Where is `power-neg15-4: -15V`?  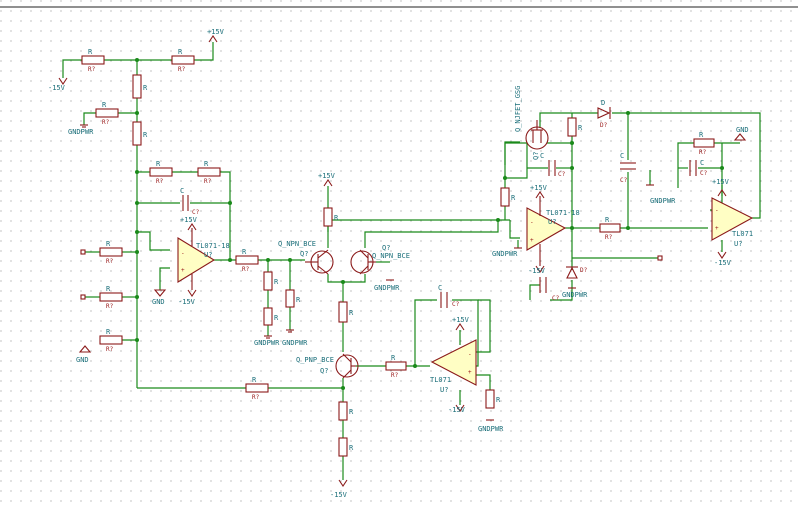 power-neg15-4: -15V is located at coordinates (457, 409).